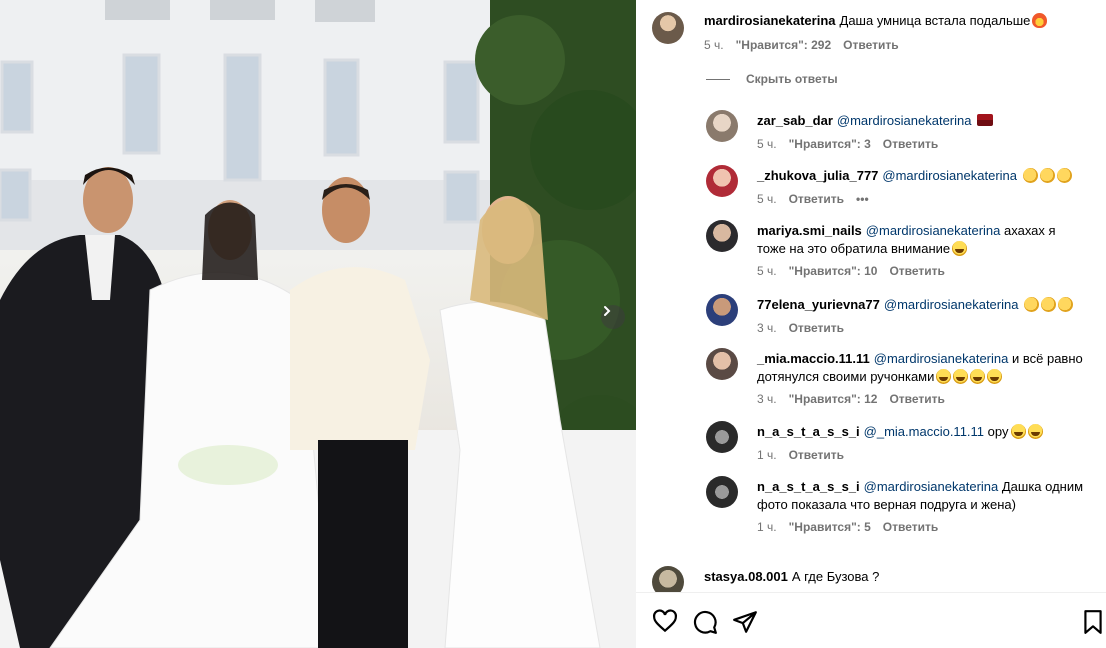 The height and width of the screenshot is (648, 1106). What do you see at coordinates (846, 376) in the screenshot?
I see `comment-text-continued: дотянулся своими ручонками` at bounding box center [846, 376].